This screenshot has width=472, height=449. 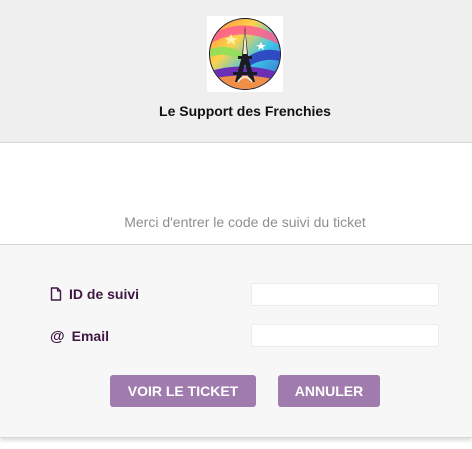 I want to click on email-label: @ Email, so click(x=79, y=336).